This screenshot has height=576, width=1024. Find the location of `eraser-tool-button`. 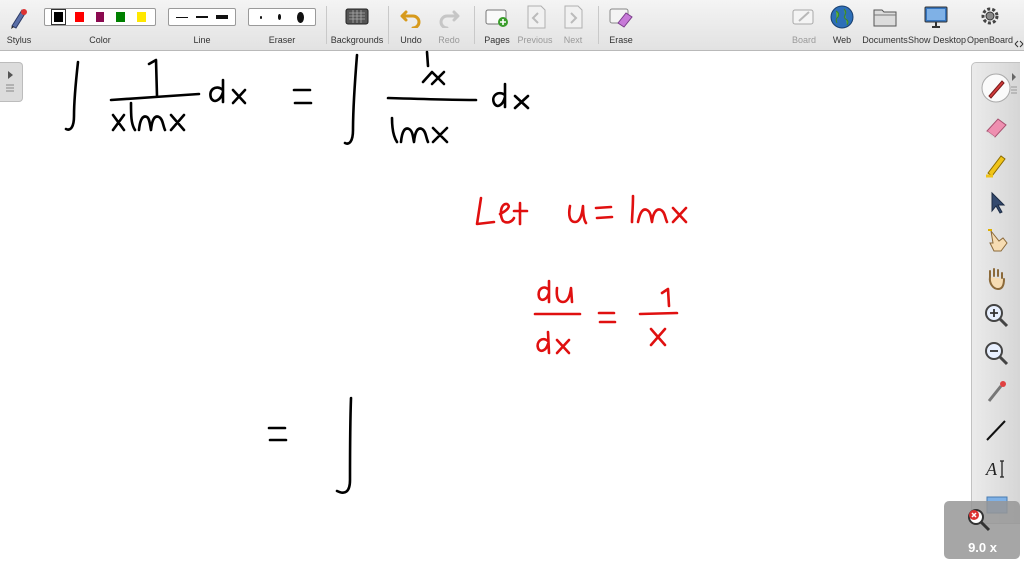

eraser-tool-button is located at coordinates (996, 126).